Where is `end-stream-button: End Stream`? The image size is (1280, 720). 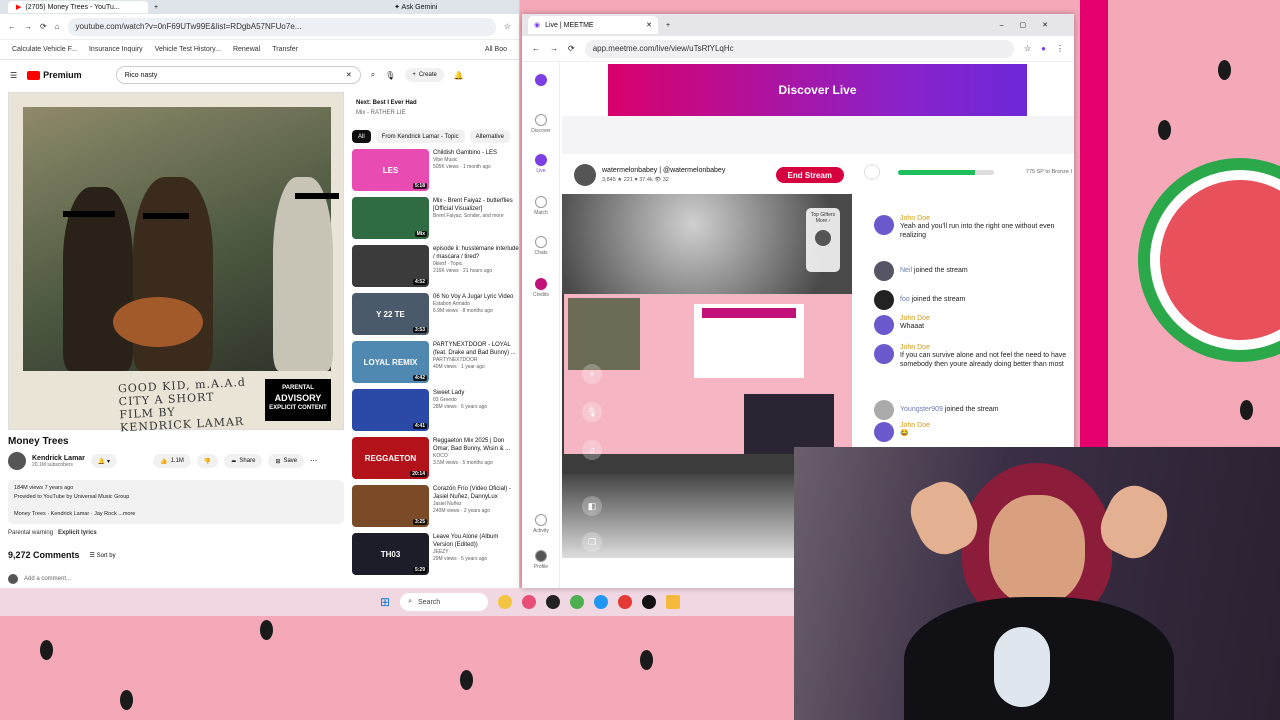
end-stream-button: End Stream is located at coordinates (809, 175).